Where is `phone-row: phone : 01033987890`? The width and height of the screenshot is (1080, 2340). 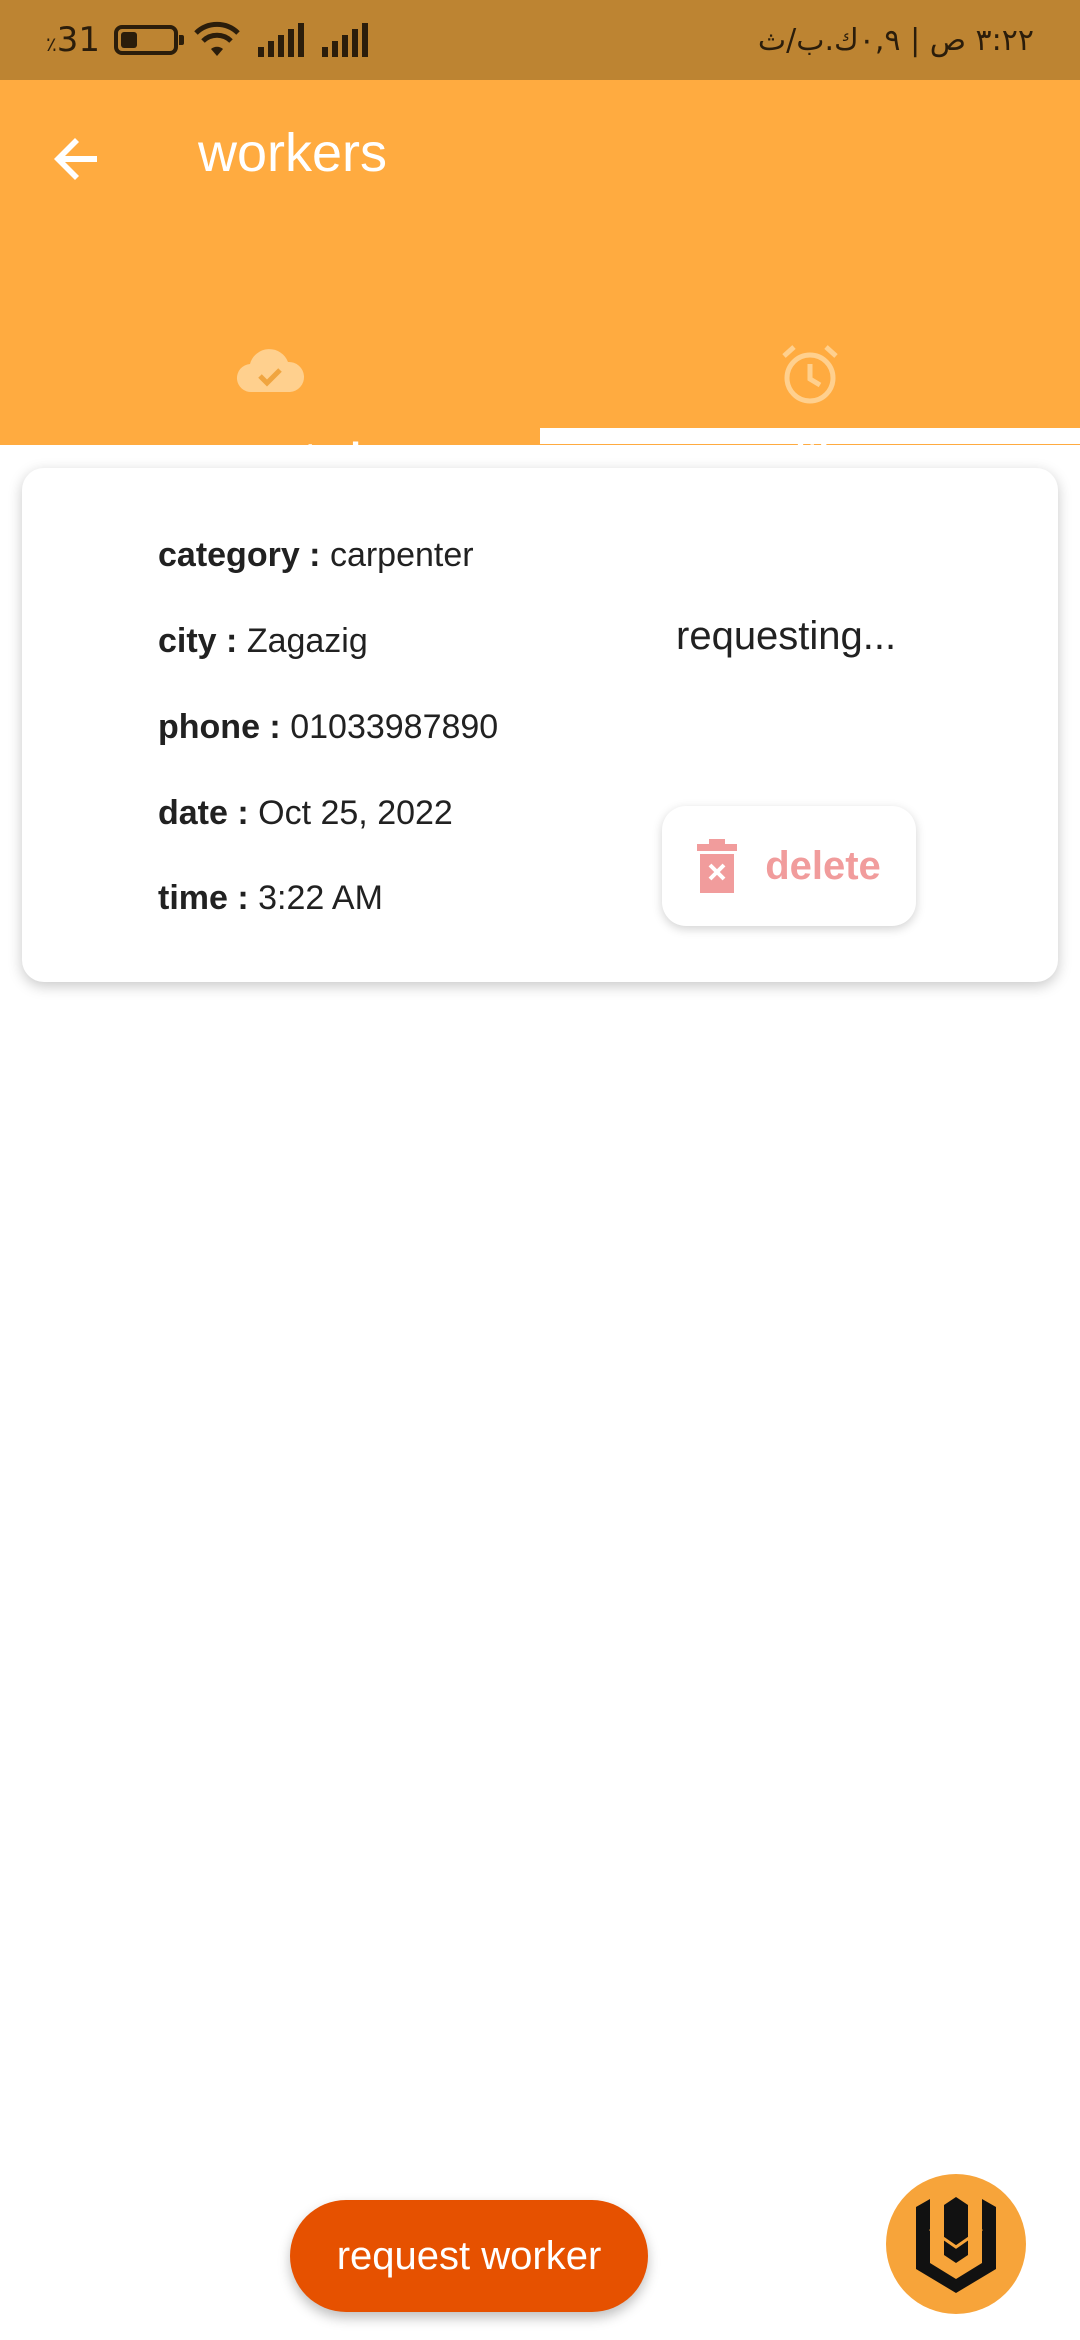
phone-row: phone : 01033987890 is located at coordinates (328, 727).